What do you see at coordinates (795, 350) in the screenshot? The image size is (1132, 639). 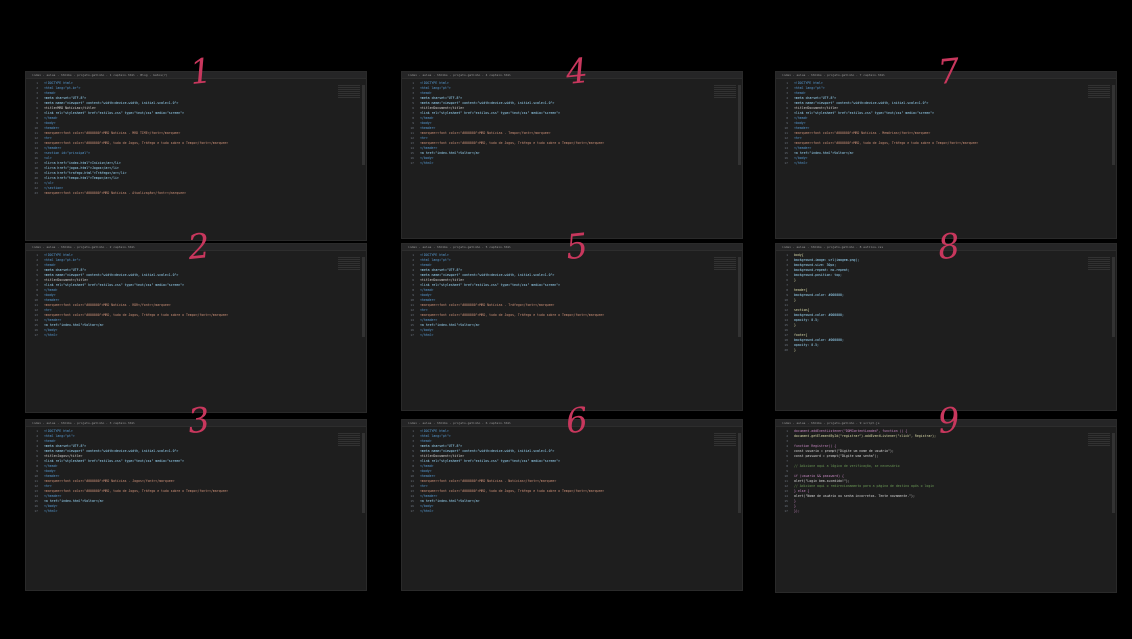 I see `code-line: }` at bounding box center [795, 350].